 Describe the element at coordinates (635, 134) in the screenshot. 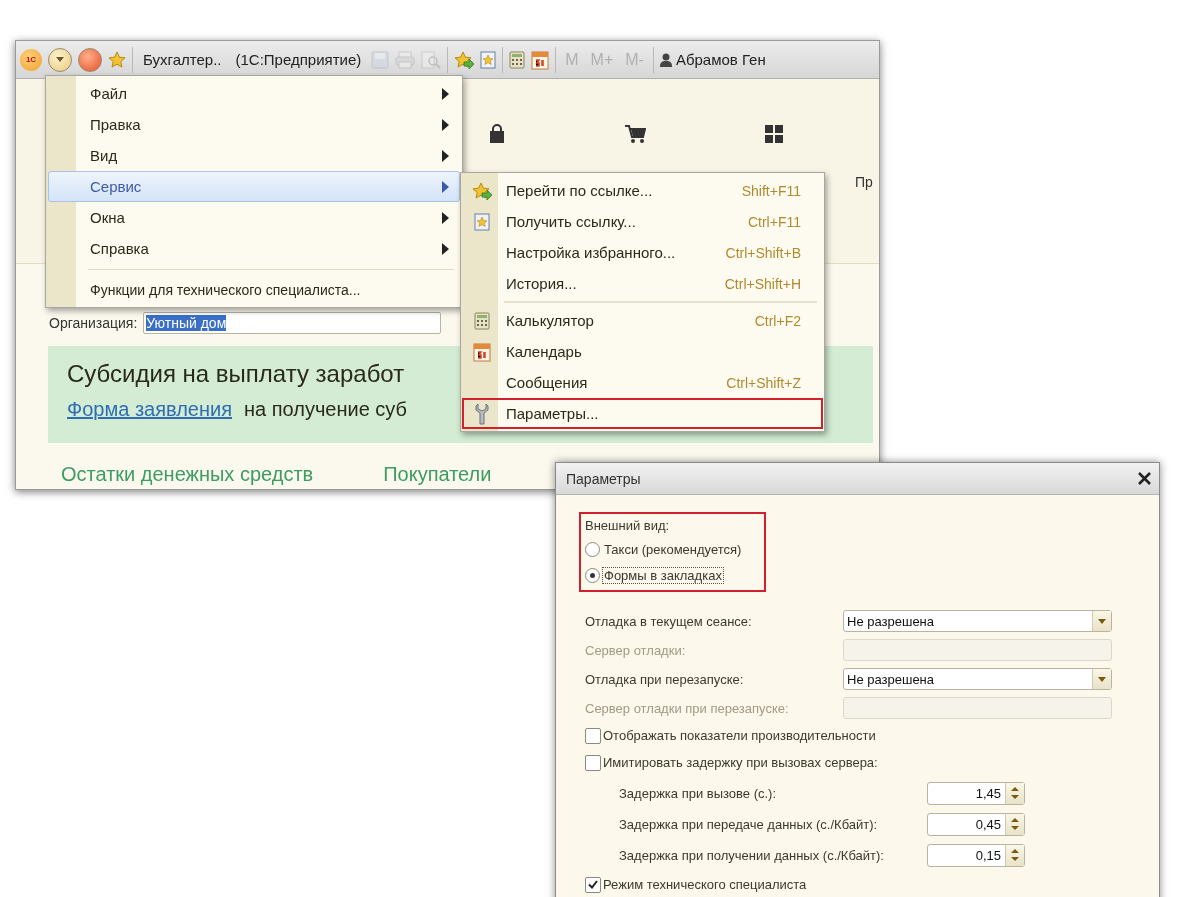

I see `shopping-cart-icon` at that location.